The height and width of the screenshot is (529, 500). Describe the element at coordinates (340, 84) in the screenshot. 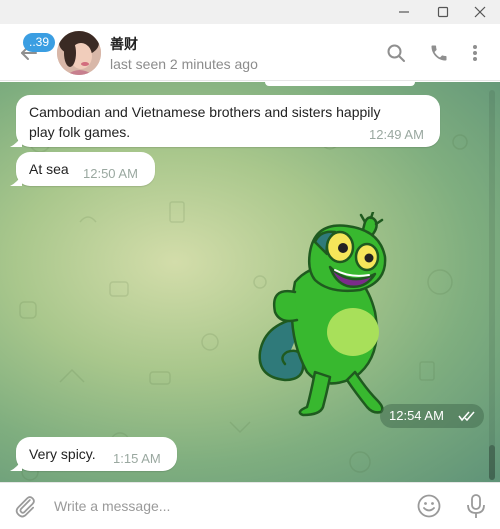

I see `previous-message-edge` at that location.